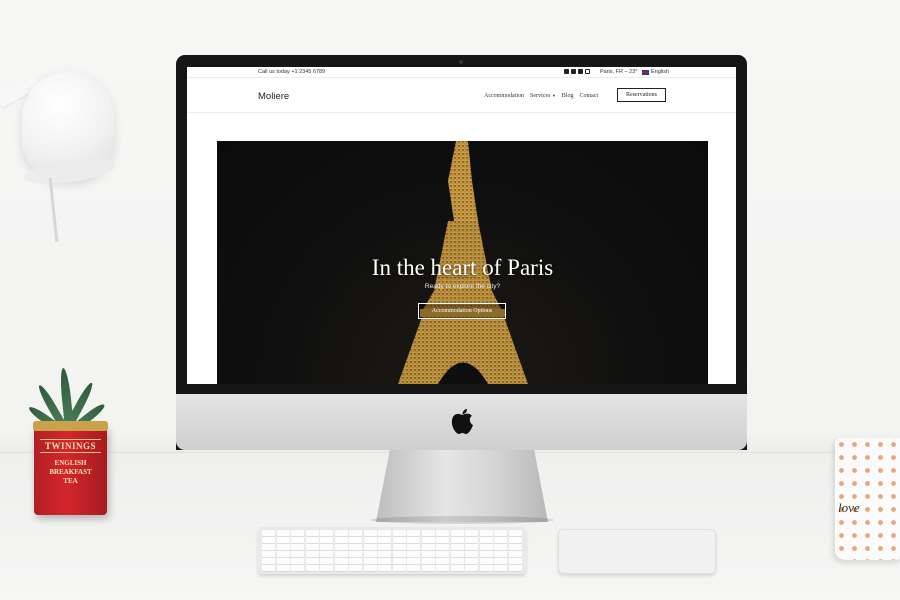 The height and width of the screenshot is (600, 900). What do you see at coordinates (645, 72) in the screenshot?
I see `uk-flag-icon` at bounding box center [645, 72].